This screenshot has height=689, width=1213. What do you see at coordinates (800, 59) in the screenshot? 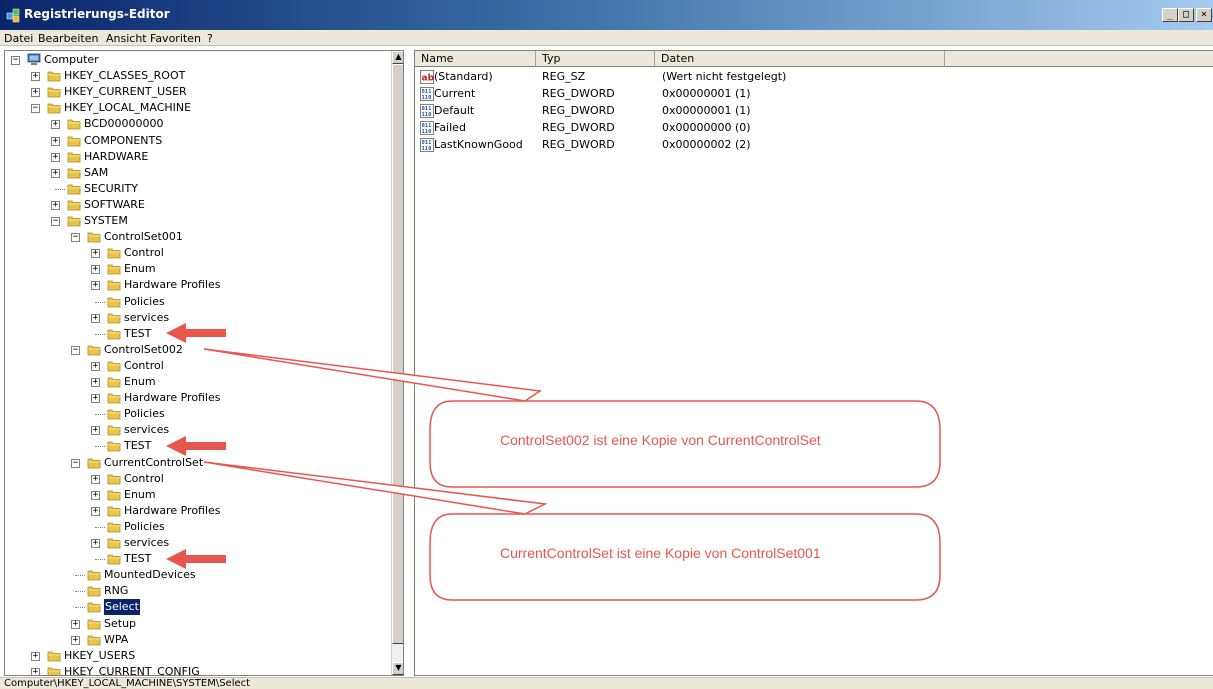
I see `column-header-data: Daten` at bounding box center [800, 59].